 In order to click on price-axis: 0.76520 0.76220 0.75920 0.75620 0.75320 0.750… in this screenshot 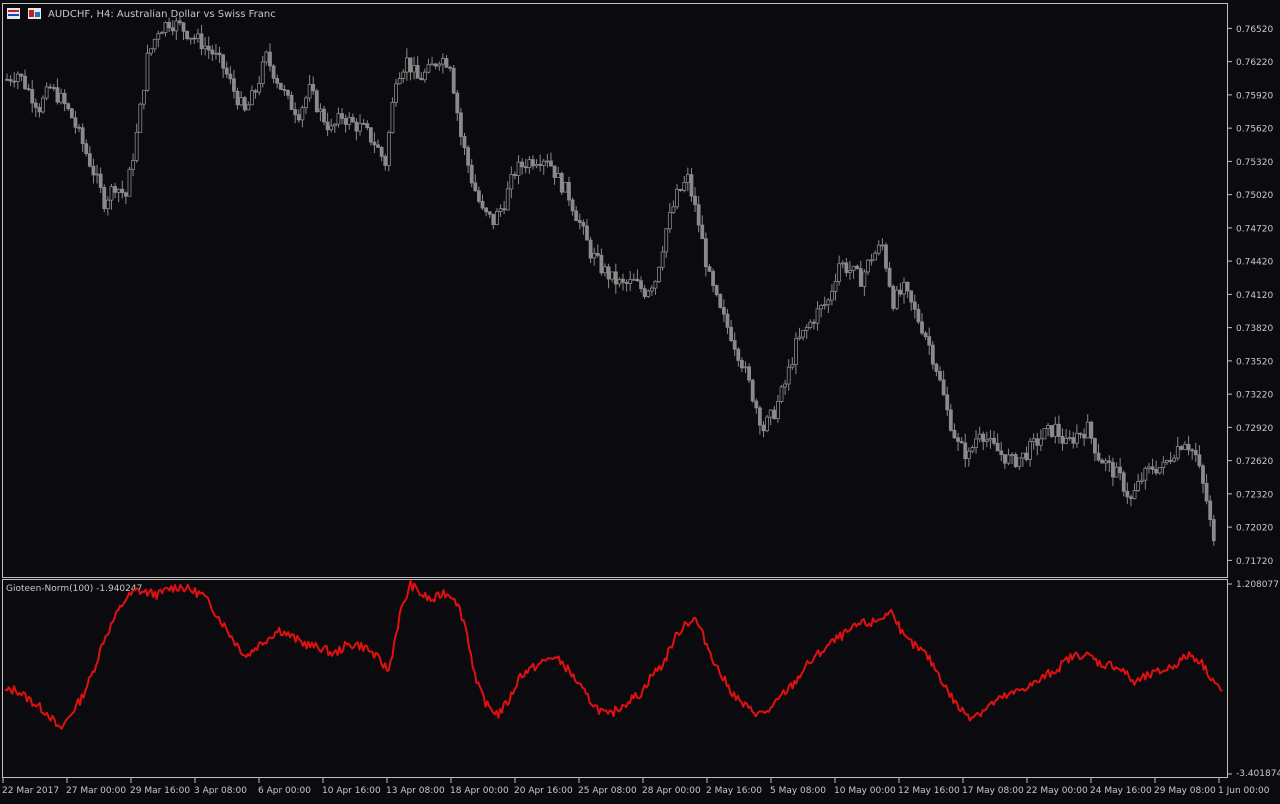, I will do `click(1250, 296)`.